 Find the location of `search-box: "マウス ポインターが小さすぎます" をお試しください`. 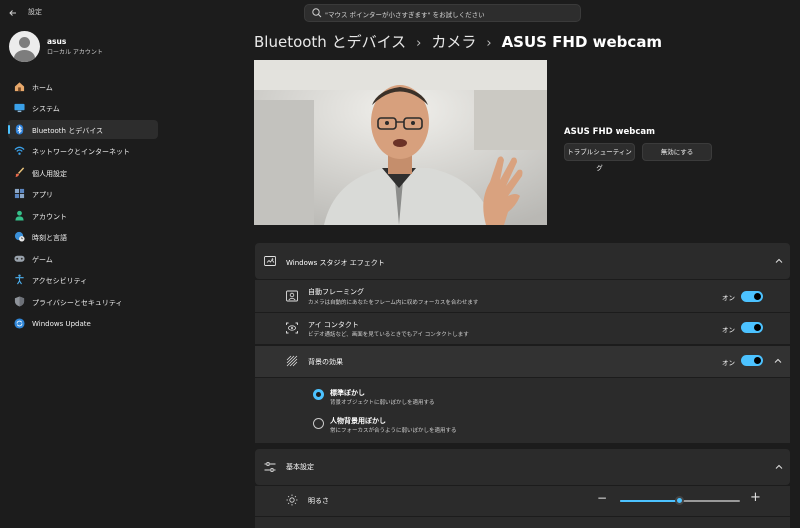

search-box: "マウス ポインターが小さすぎます" をお試しください is located at coordinates (442, 13).